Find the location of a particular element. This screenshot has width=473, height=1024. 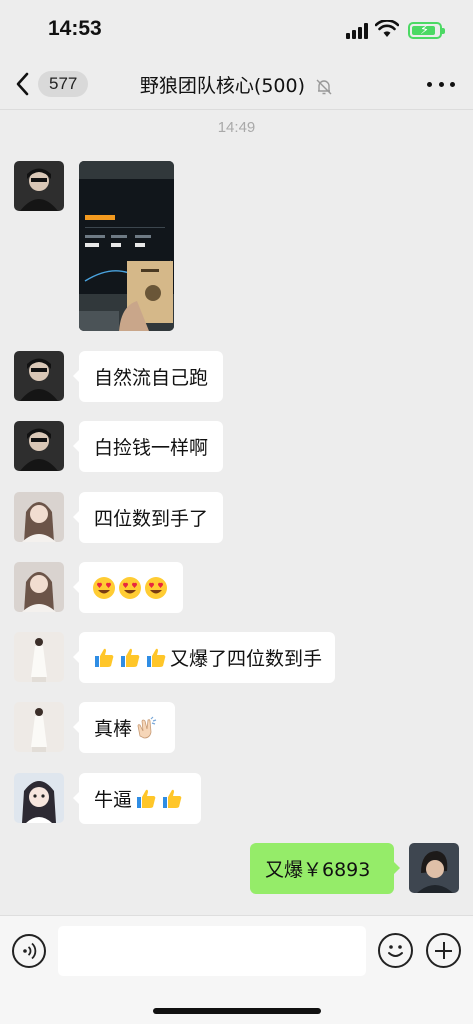

signal-icon is located at coordinates (358, 31).